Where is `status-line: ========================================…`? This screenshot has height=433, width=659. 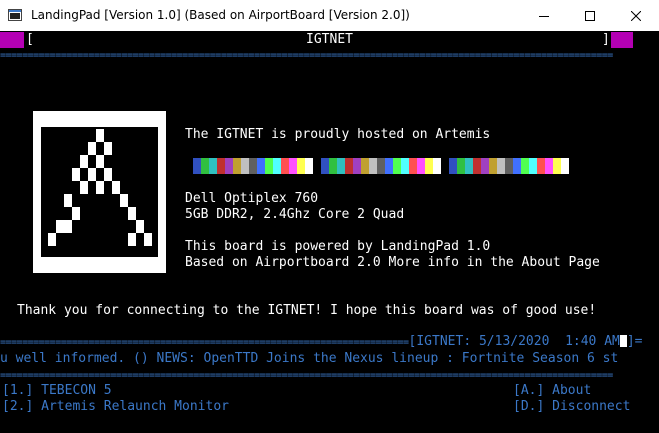
status-line: ========================================… is located at coordinates (321, 342).